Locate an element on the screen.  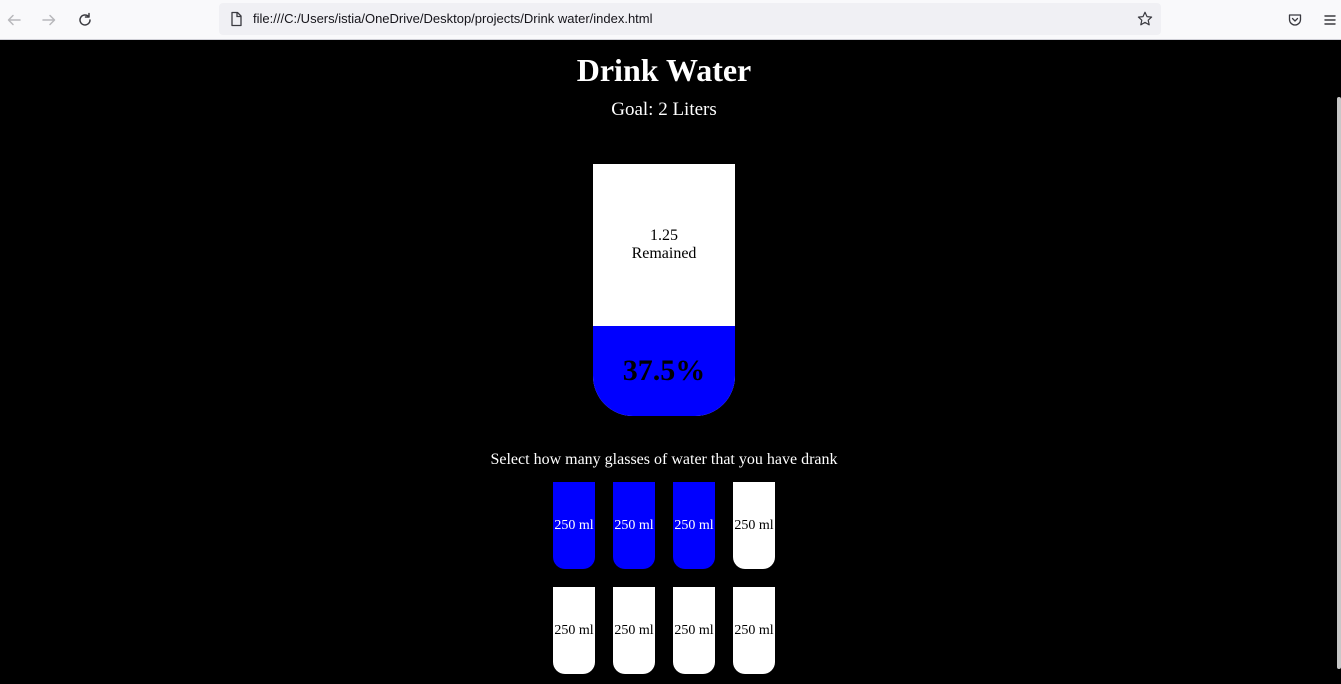
menu-icon is located at coordinates (1329, 20).